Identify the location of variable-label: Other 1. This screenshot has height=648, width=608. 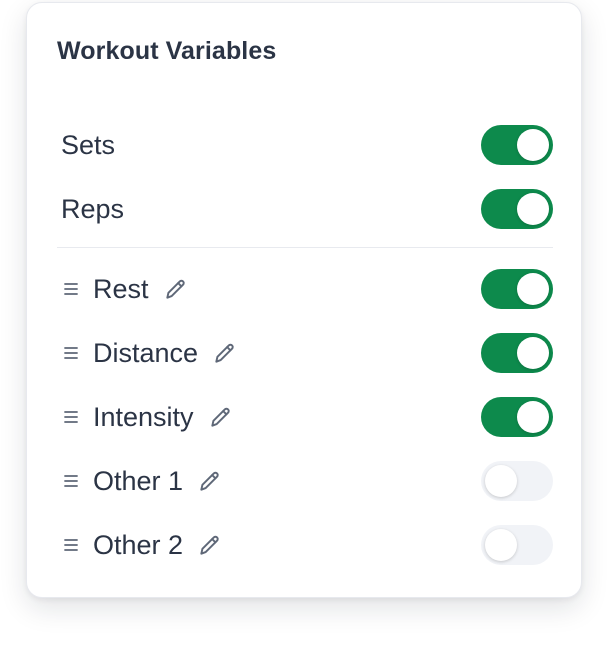
(138, 480).